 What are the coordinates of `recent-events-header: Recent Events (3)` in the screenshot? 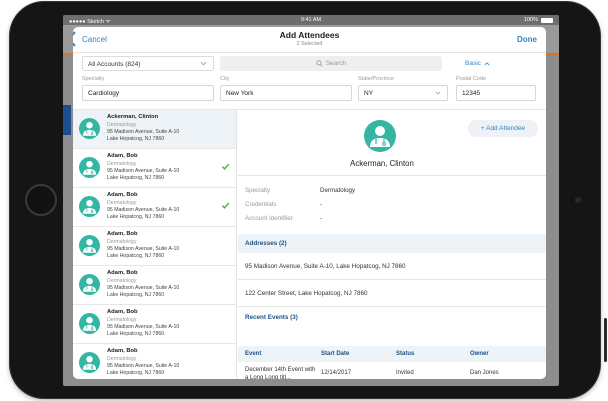 It's located at (392, 317).